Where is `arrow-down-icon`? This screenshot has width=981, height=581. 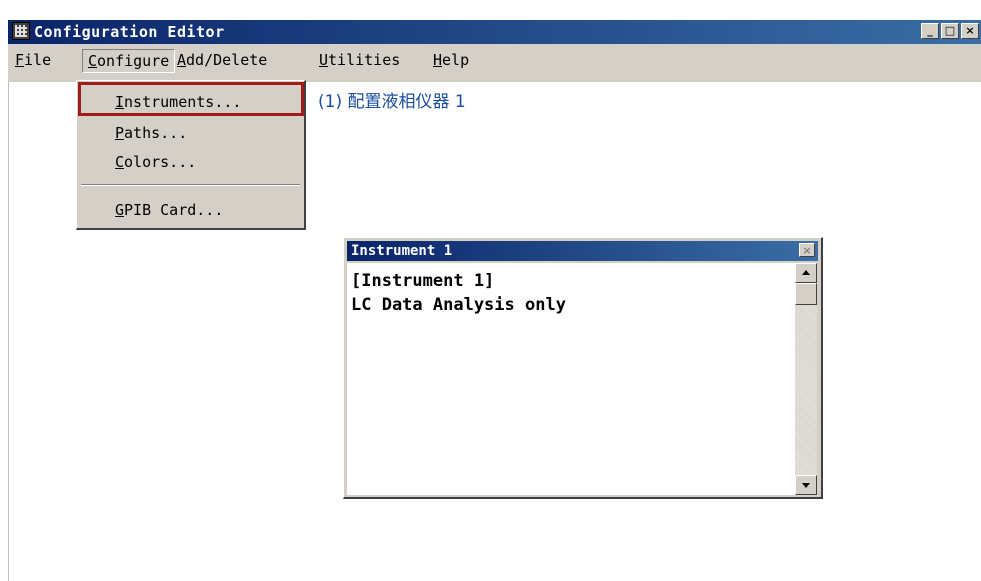 arrow-down-icon is located at coordinates (806, 485).